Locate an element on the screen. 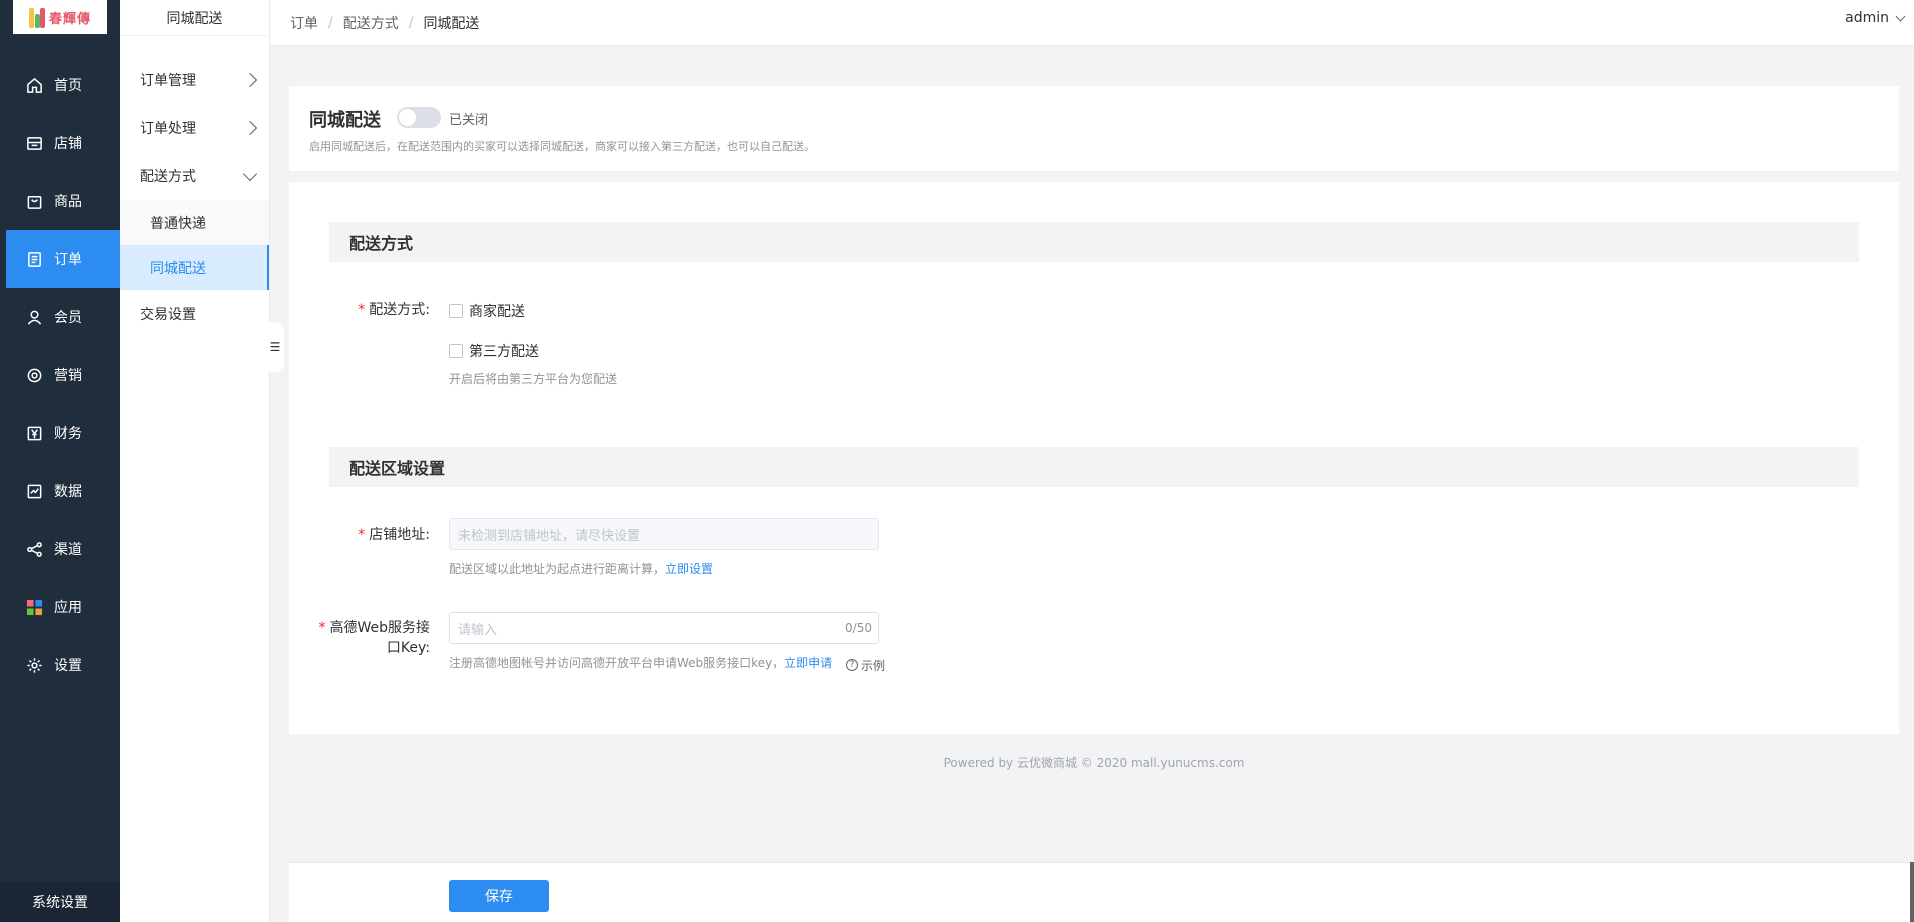 Image resolution: width=1914 pixels, height=922 pixels. nav-item-goods: 商品 is located at coordinates (60, 201).